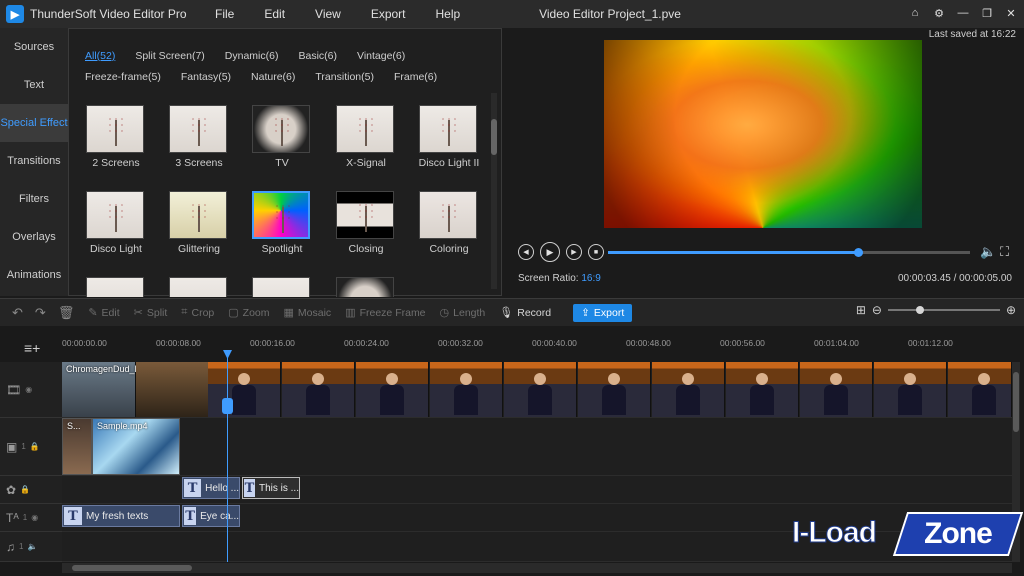 The height and width of the screenshot is (576, 1024). I want to click on effect-item: X-Signal, so click(368, 140).